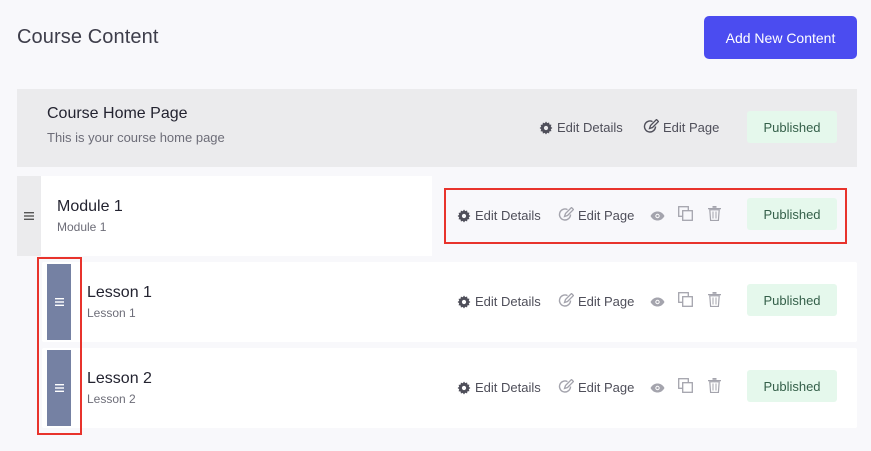 This screenshot has width=871, height=451. What do you see at coordinates (119, 292) in the screenshot?
I see `lesson-title: Lesson 1` at bounding box center [119, 292].